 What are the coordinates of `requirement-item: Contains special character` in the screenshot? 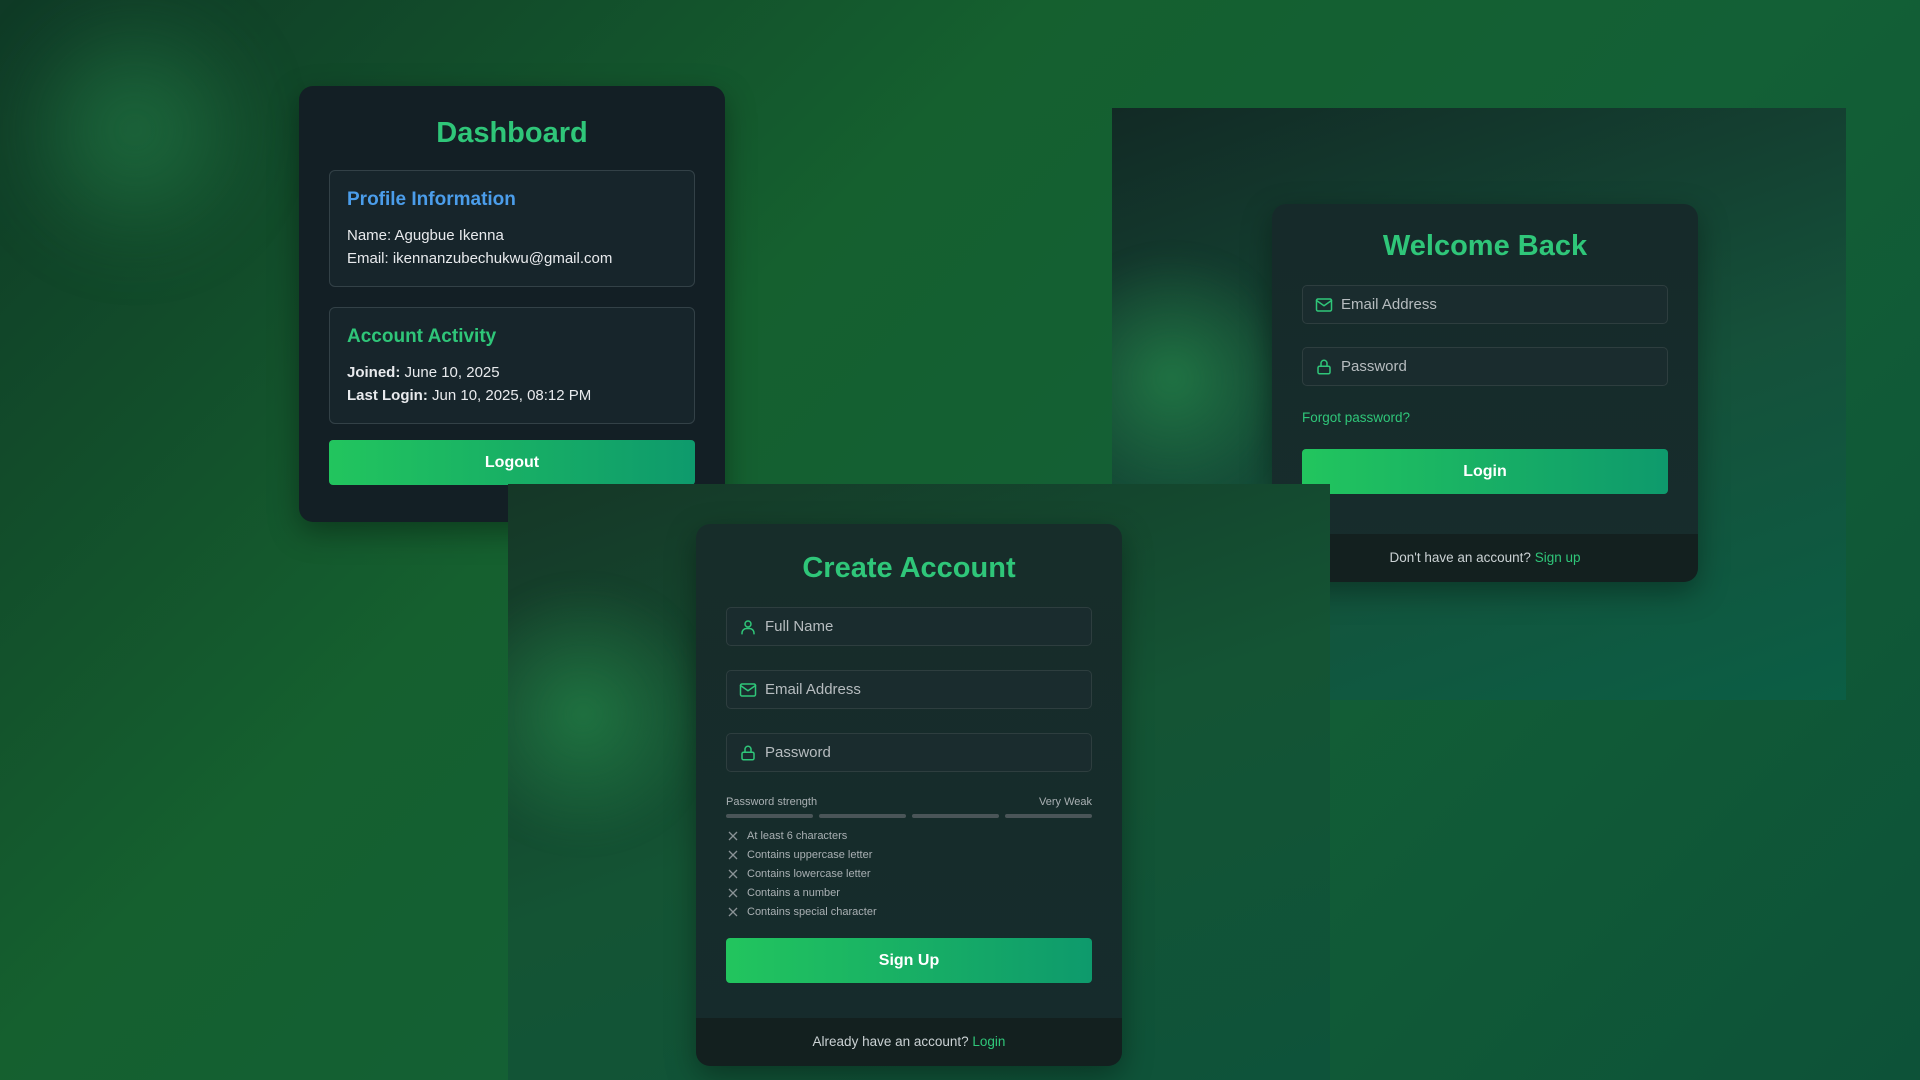 It's located at (909, 911).